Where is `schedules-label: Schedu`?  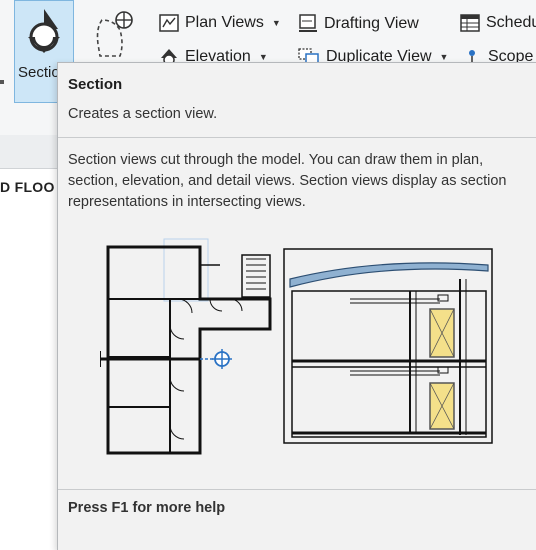
schedules-label: Schedu is located at coordinates (511, 22).